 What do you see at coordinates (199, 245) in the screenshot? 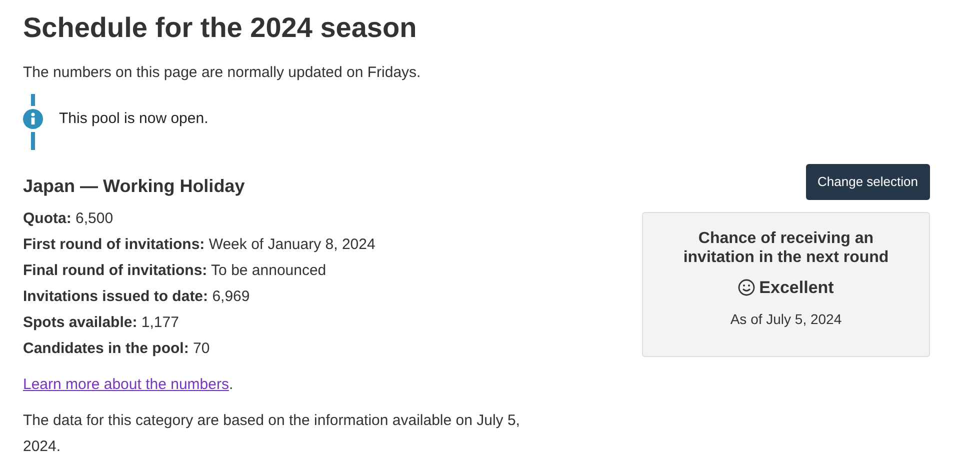
I see `fact-line: First round of invitations: Week of January 8, 2024` at bounding box center [199, 245].